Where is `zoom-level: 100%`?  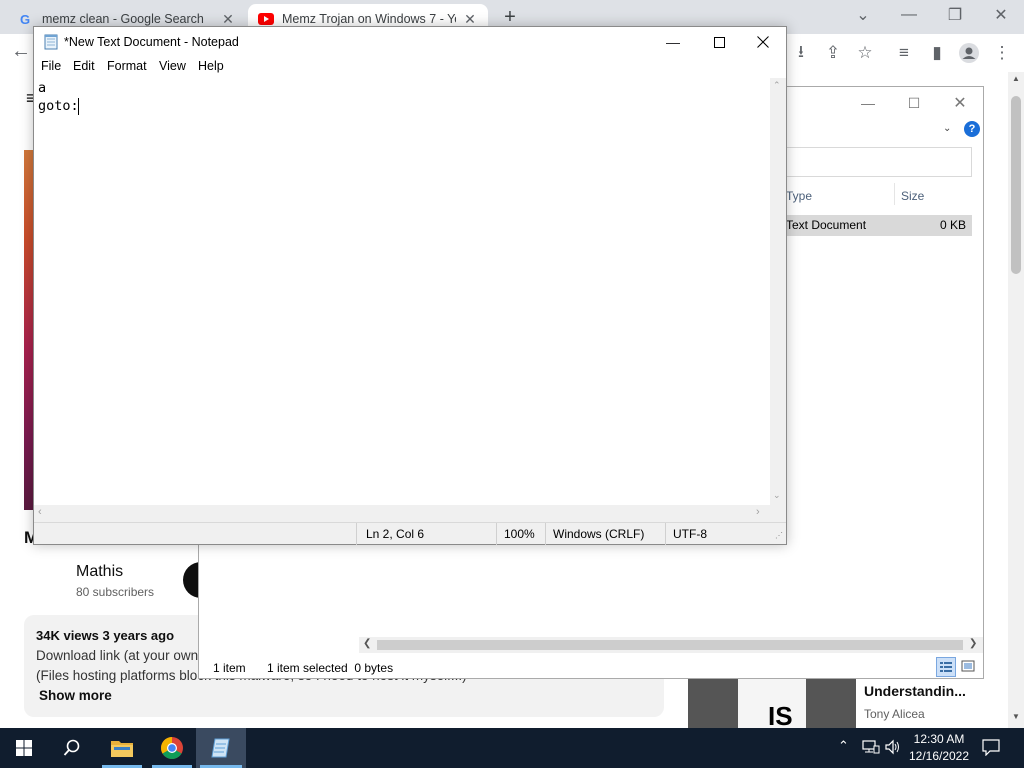 zoom-level: 100% is located at coordinates (519, 534).